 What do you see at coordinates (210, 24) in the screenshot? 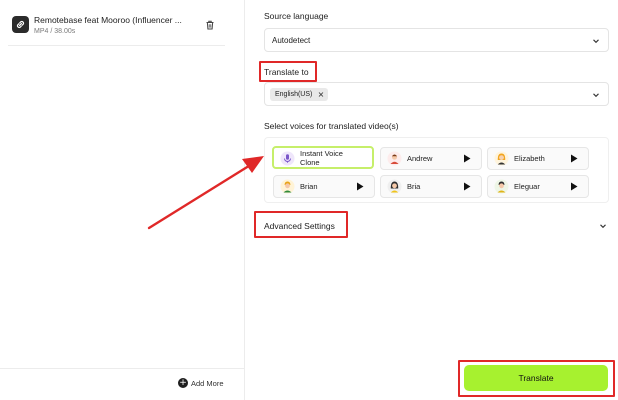
I see `trash-icon` at bounding box center [210, 24].